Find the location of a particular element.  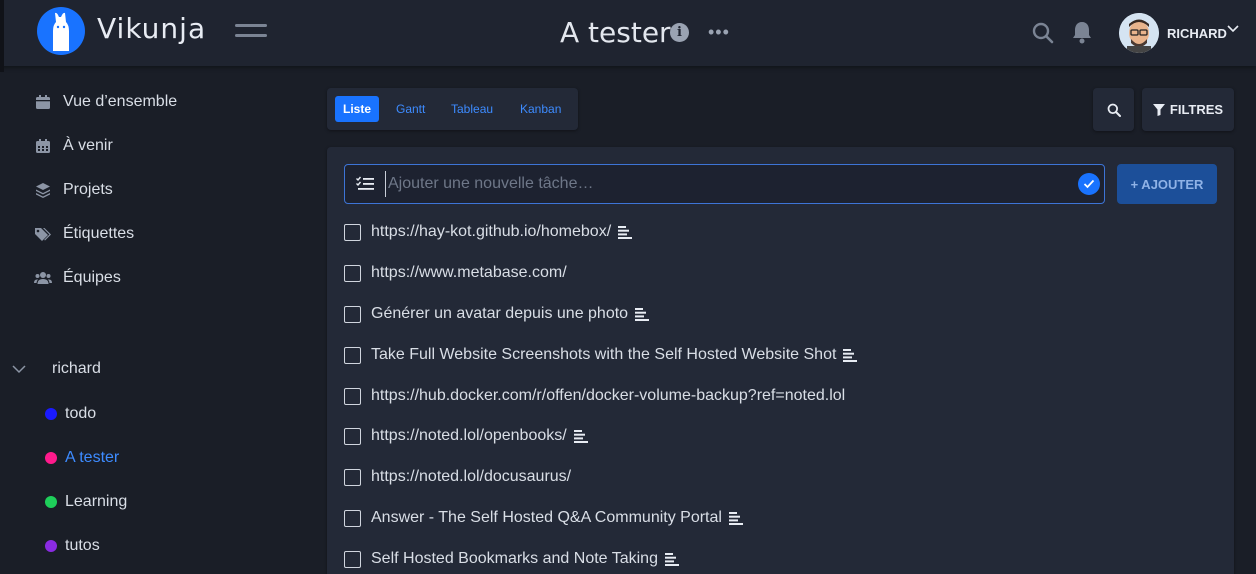

project-label: todo is located at coordinates (81, 413).